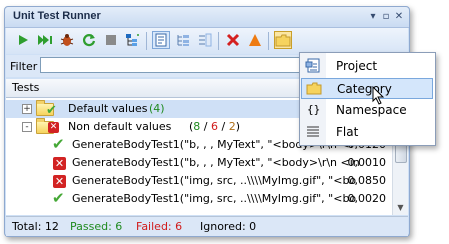  I want to click on passed-count: Passed: 6, so click(96, 226).